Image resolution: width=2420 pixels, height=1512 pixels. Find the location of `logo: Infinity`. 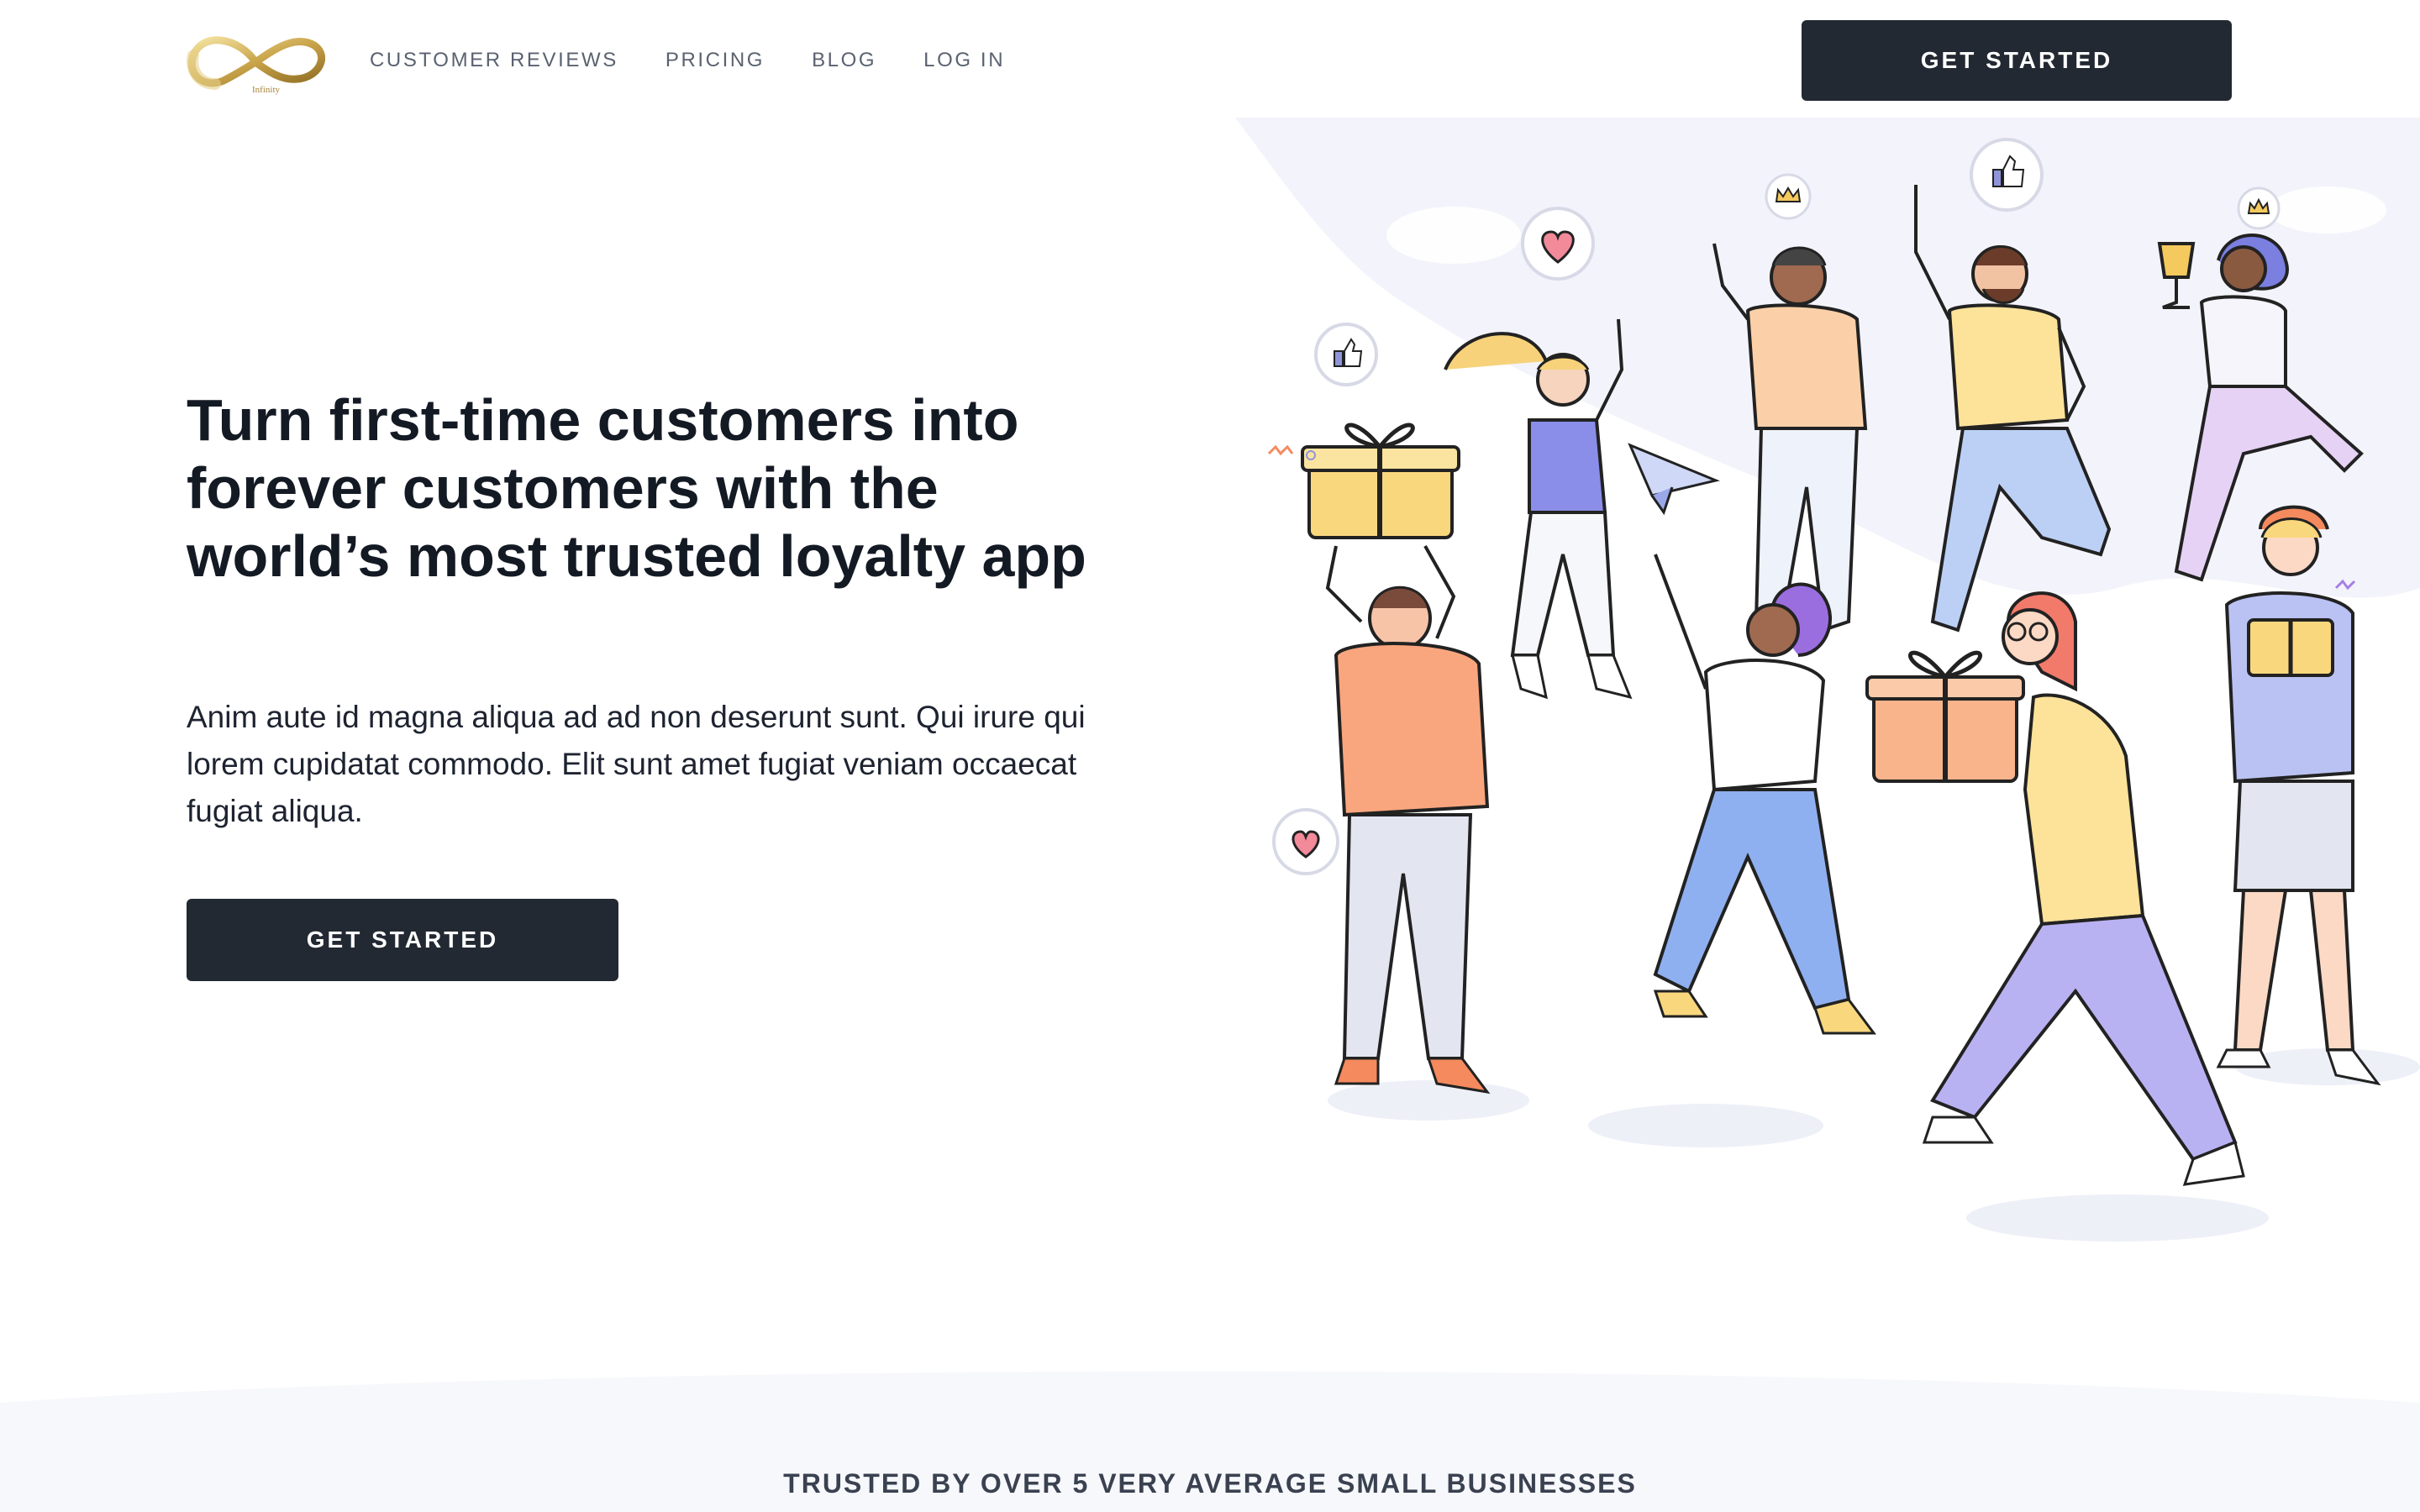

logo: Infinity is located at coordinates (256, 59).